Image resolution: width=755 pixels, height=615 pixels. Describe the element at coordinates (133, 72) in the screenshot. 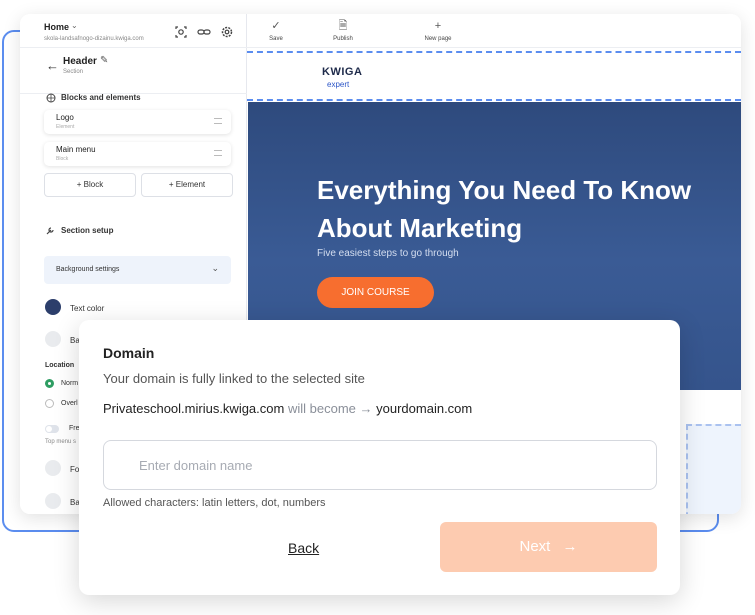

I see `section-header-row: ← Header ✎ Section` at that location.